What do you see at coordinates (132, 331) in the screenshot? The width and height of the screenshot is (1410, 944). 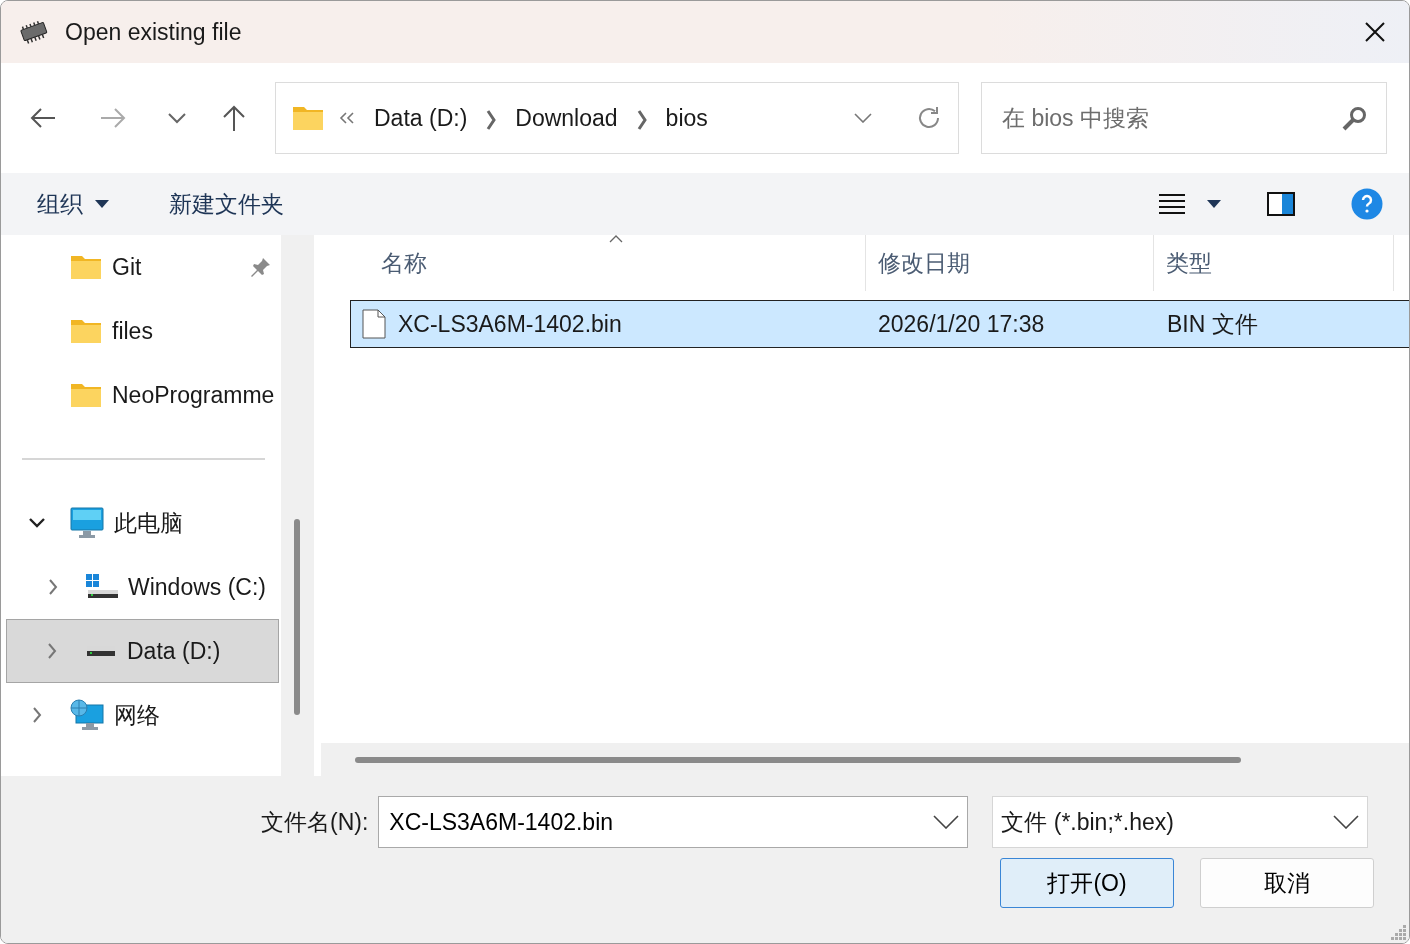 I see `item-label: files` at bounding box center [132, 331].